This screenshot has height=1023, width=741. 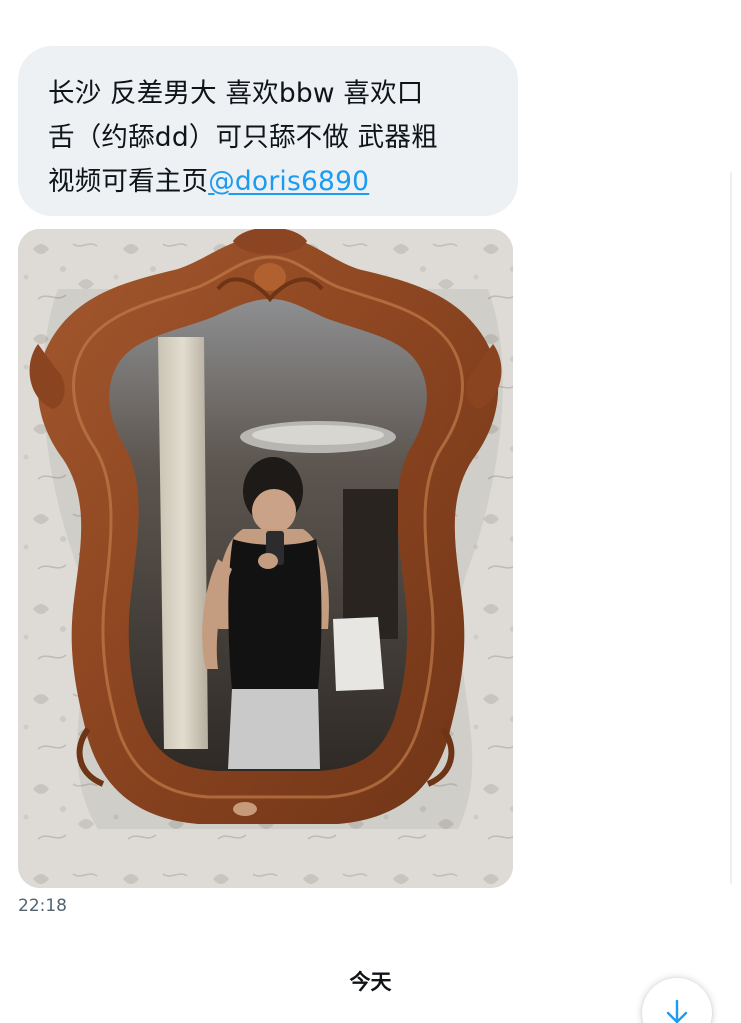 I want to click on message-text-line: 舌（约舔dd）可只舔不做 武器粗, so click(x=243, y=137).